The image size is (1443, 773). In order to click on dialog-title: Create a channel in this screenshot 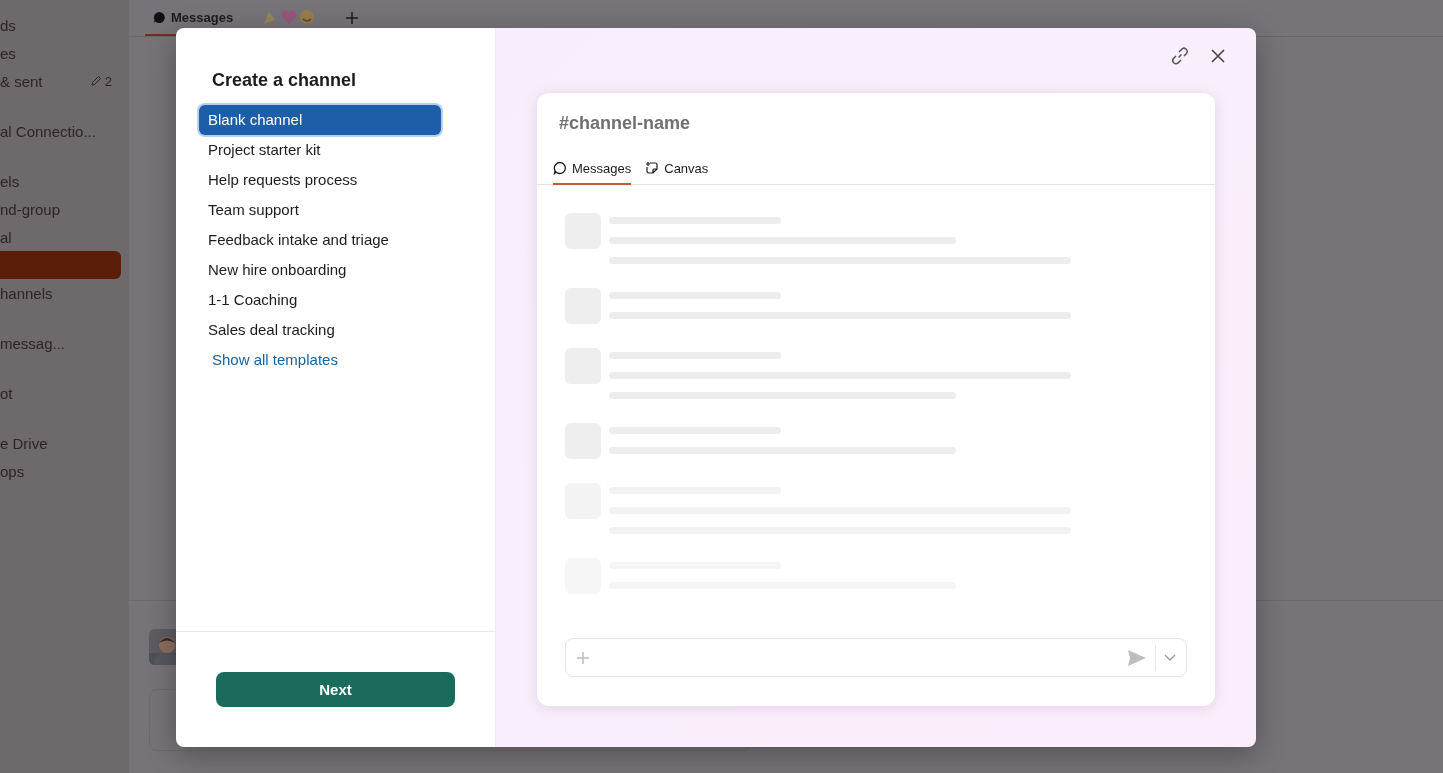, I will do `click(285, 80)`.